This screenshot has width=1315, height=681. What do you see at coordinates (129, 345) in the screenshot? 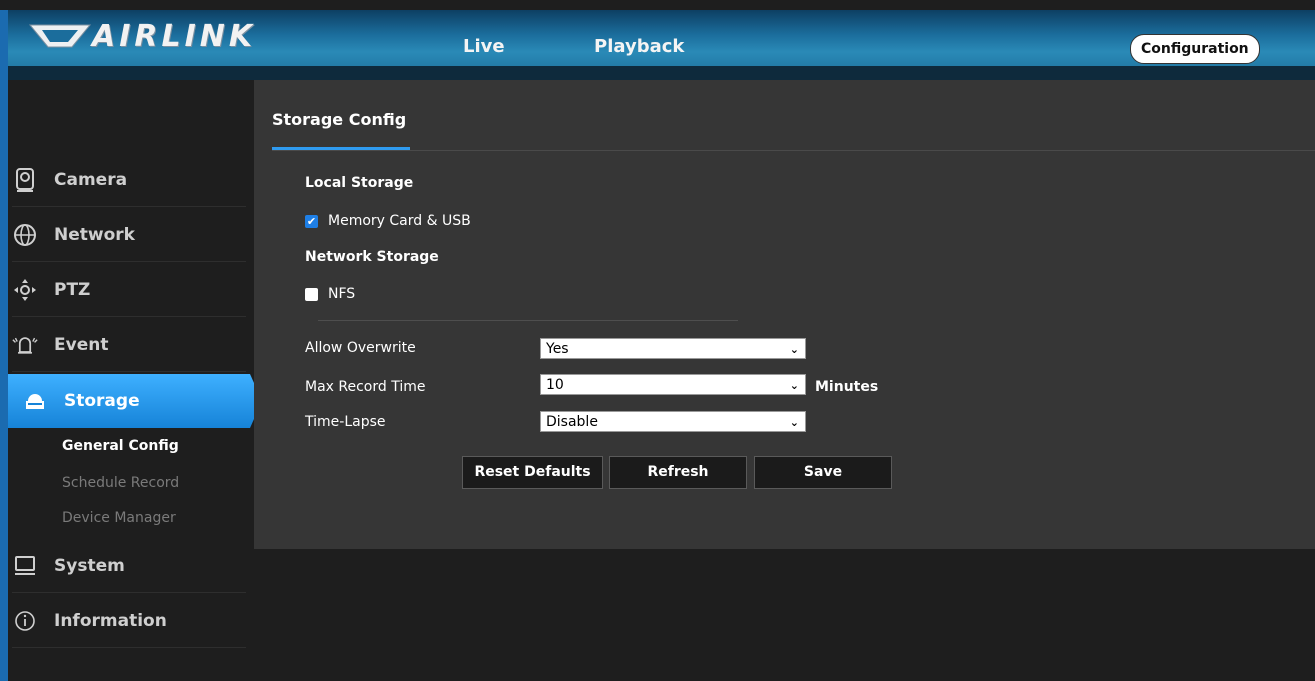
I see `sidebar-item-event: Event` at bounding box center [129, 345].